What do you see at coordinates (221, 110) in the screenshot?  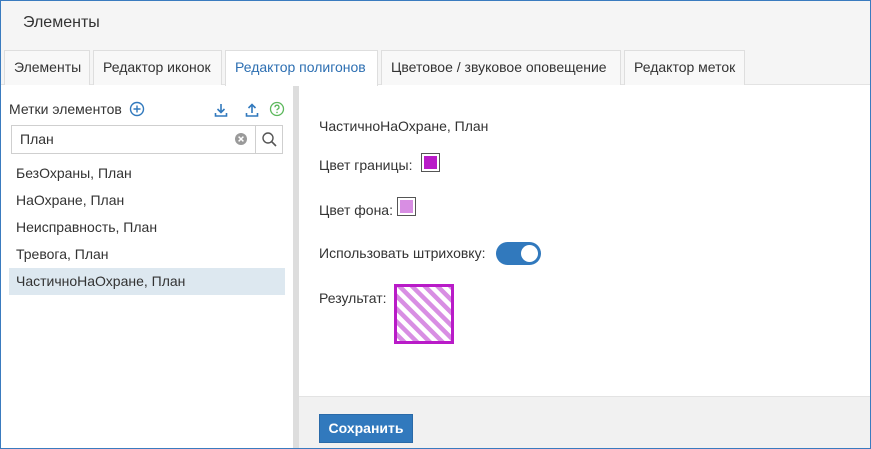 I see `download-icon` at bounding box center [221, 110].